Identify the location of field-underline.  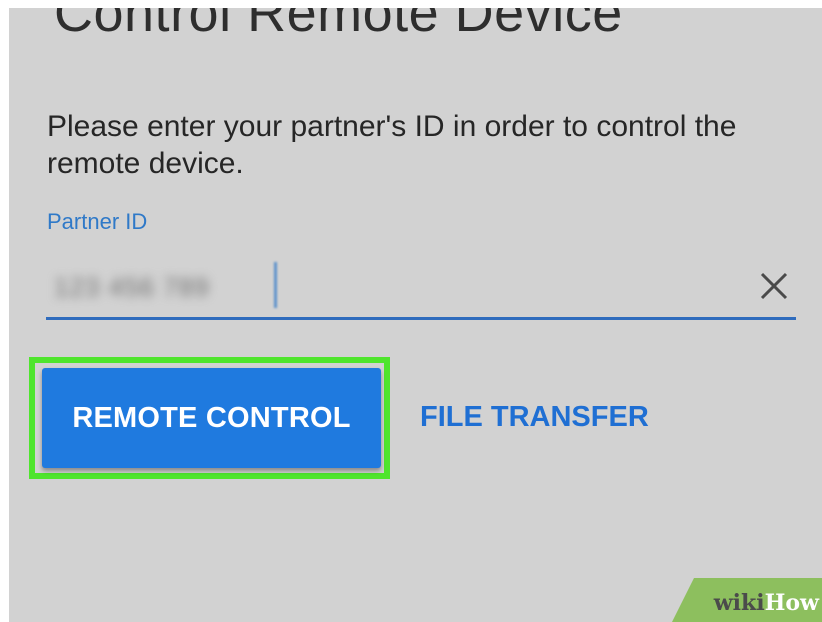
(421, 318).